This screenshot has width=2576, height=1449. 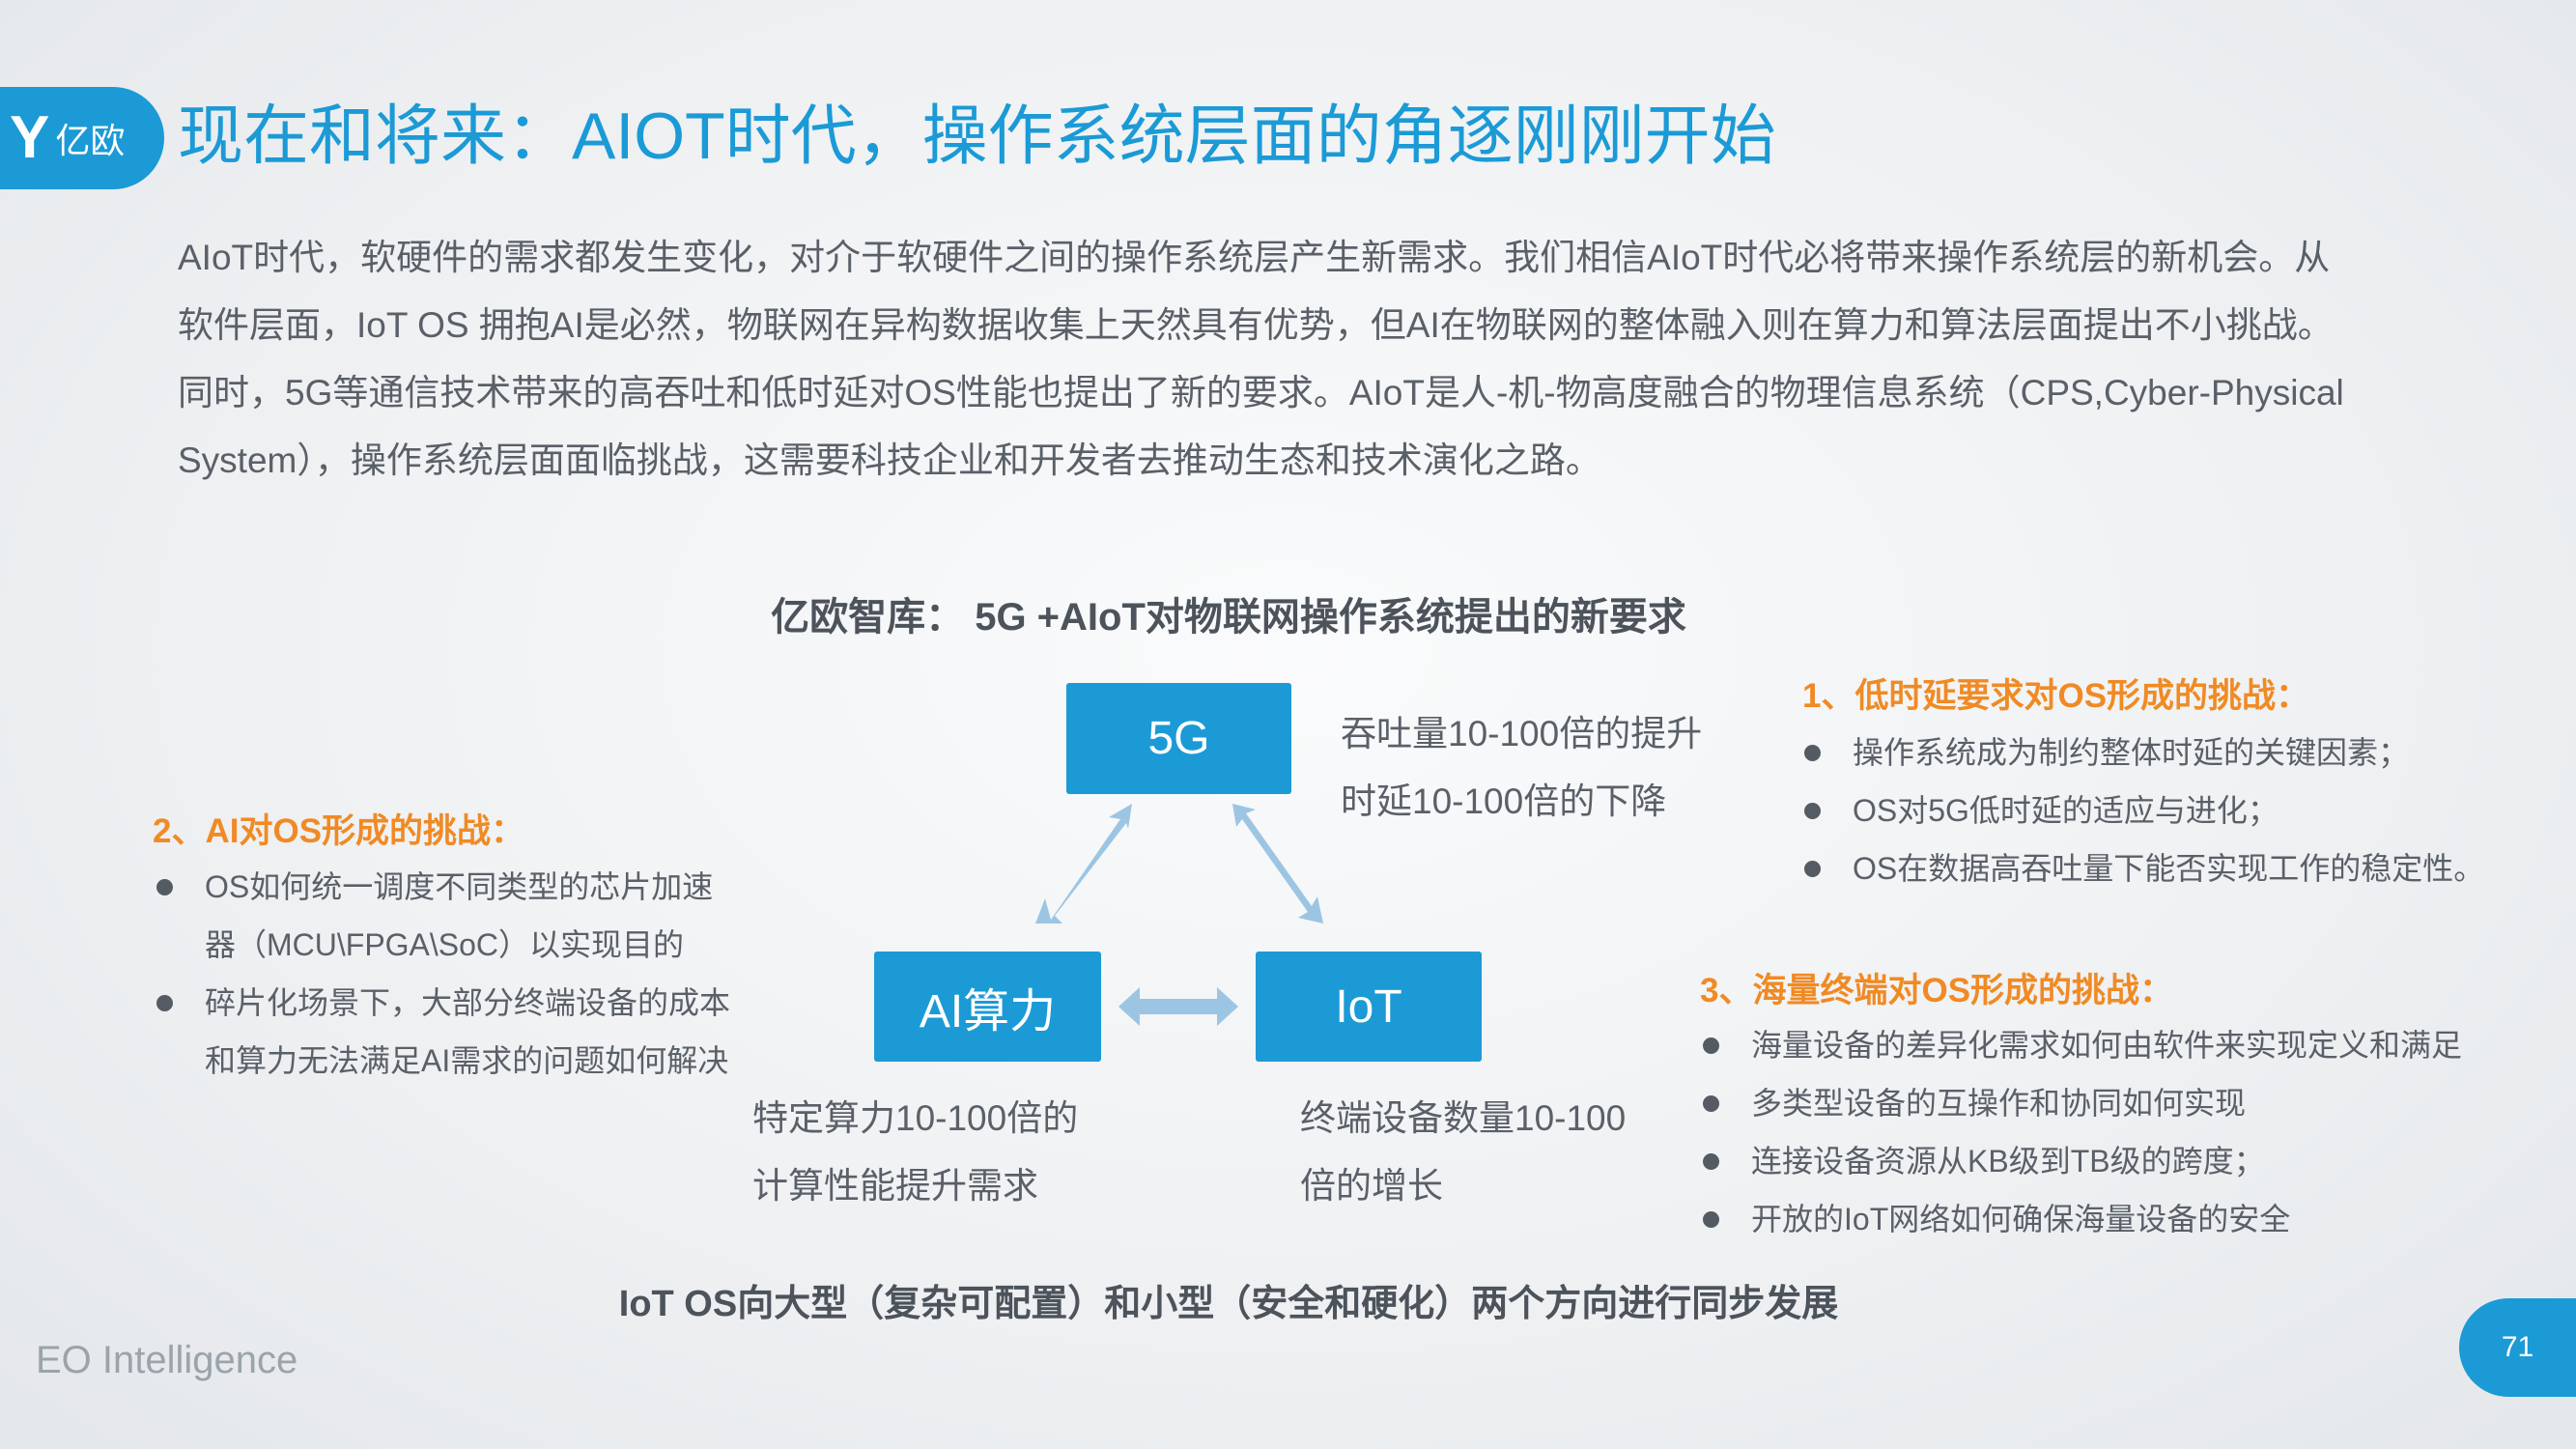 I want to click on arrow-ai-iot, so click(x=1178, y=1006).